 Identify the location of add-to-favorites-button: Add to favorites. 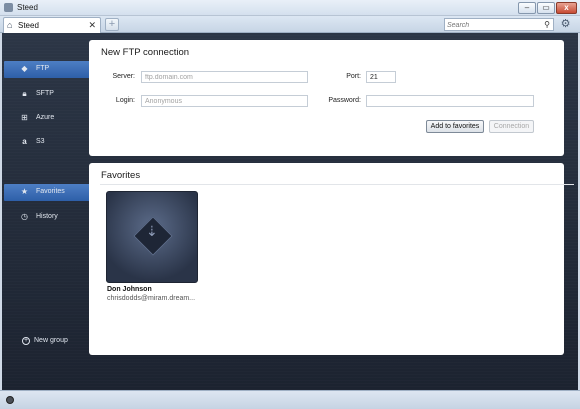
(455, 126).